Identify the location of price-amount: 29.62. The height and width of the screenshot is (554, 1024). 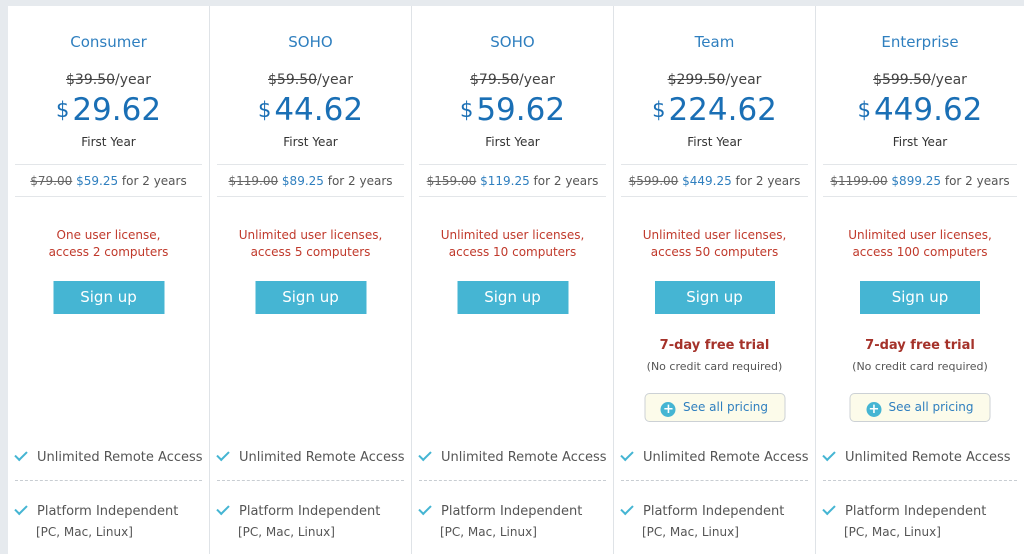
(117, 110).